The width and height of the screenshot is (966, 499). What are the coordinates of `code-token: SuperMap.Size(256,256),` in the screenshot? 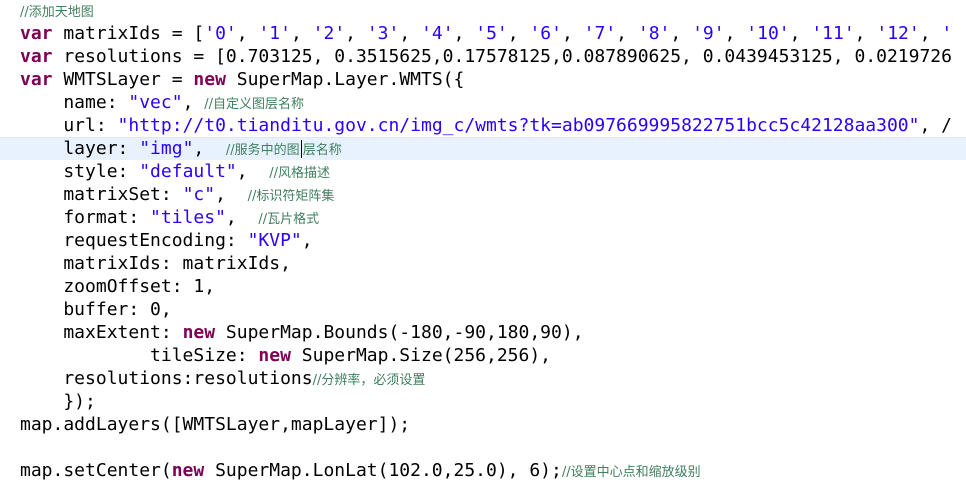 It's located at (421, 355).